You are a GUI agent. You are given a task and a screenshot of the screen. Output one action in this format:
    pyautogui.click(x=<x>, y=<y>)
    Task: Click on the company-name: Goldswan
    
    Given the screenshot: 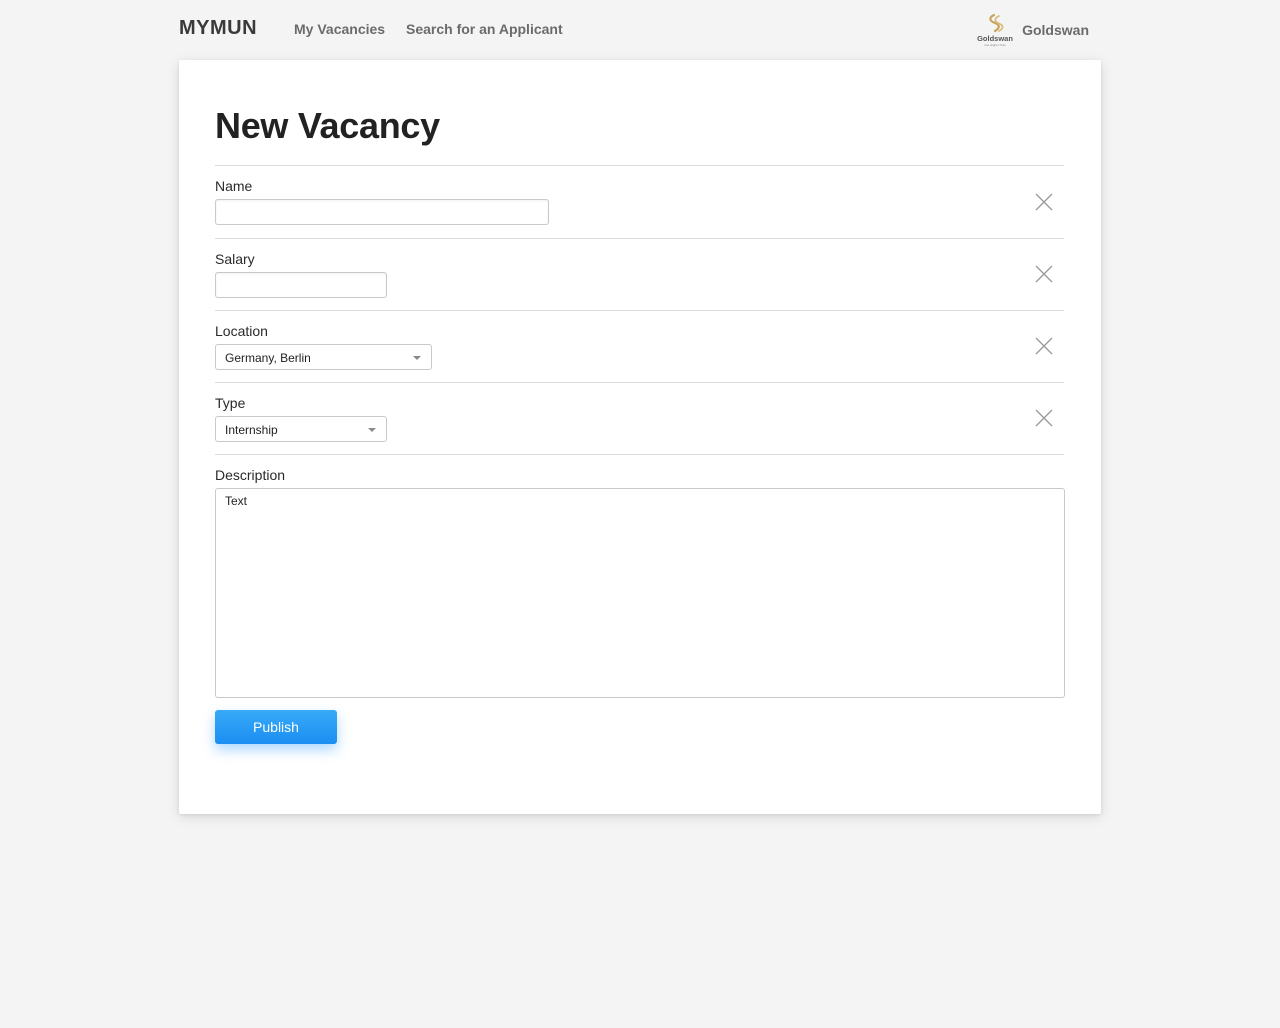 What is the action you would take?
    pyautogui.click(x=1055, y=30)
    